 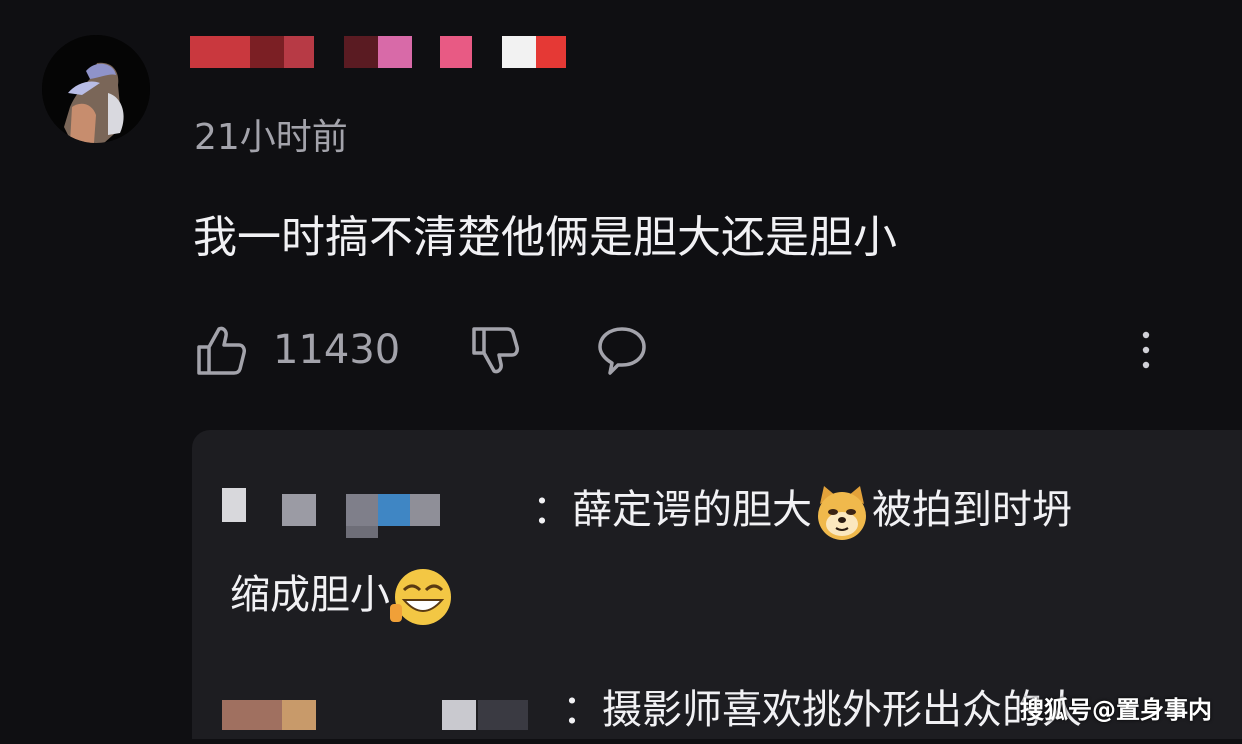 What do you see at coordinates (672, 510) in the screenshot?
I see `reply-text-part1: ：薛定谔的胆大` at bounding box center [672, 510].